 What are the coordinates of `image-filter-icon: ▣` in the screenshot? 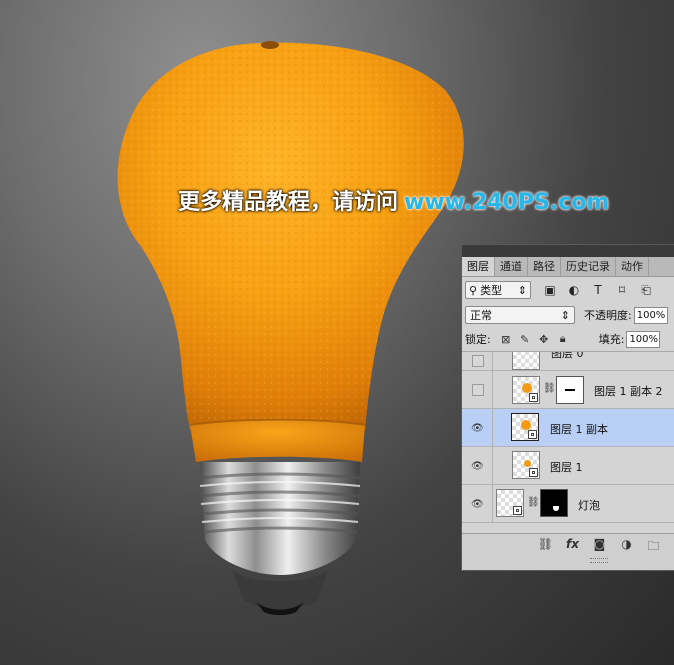 It's located at (550, 290).